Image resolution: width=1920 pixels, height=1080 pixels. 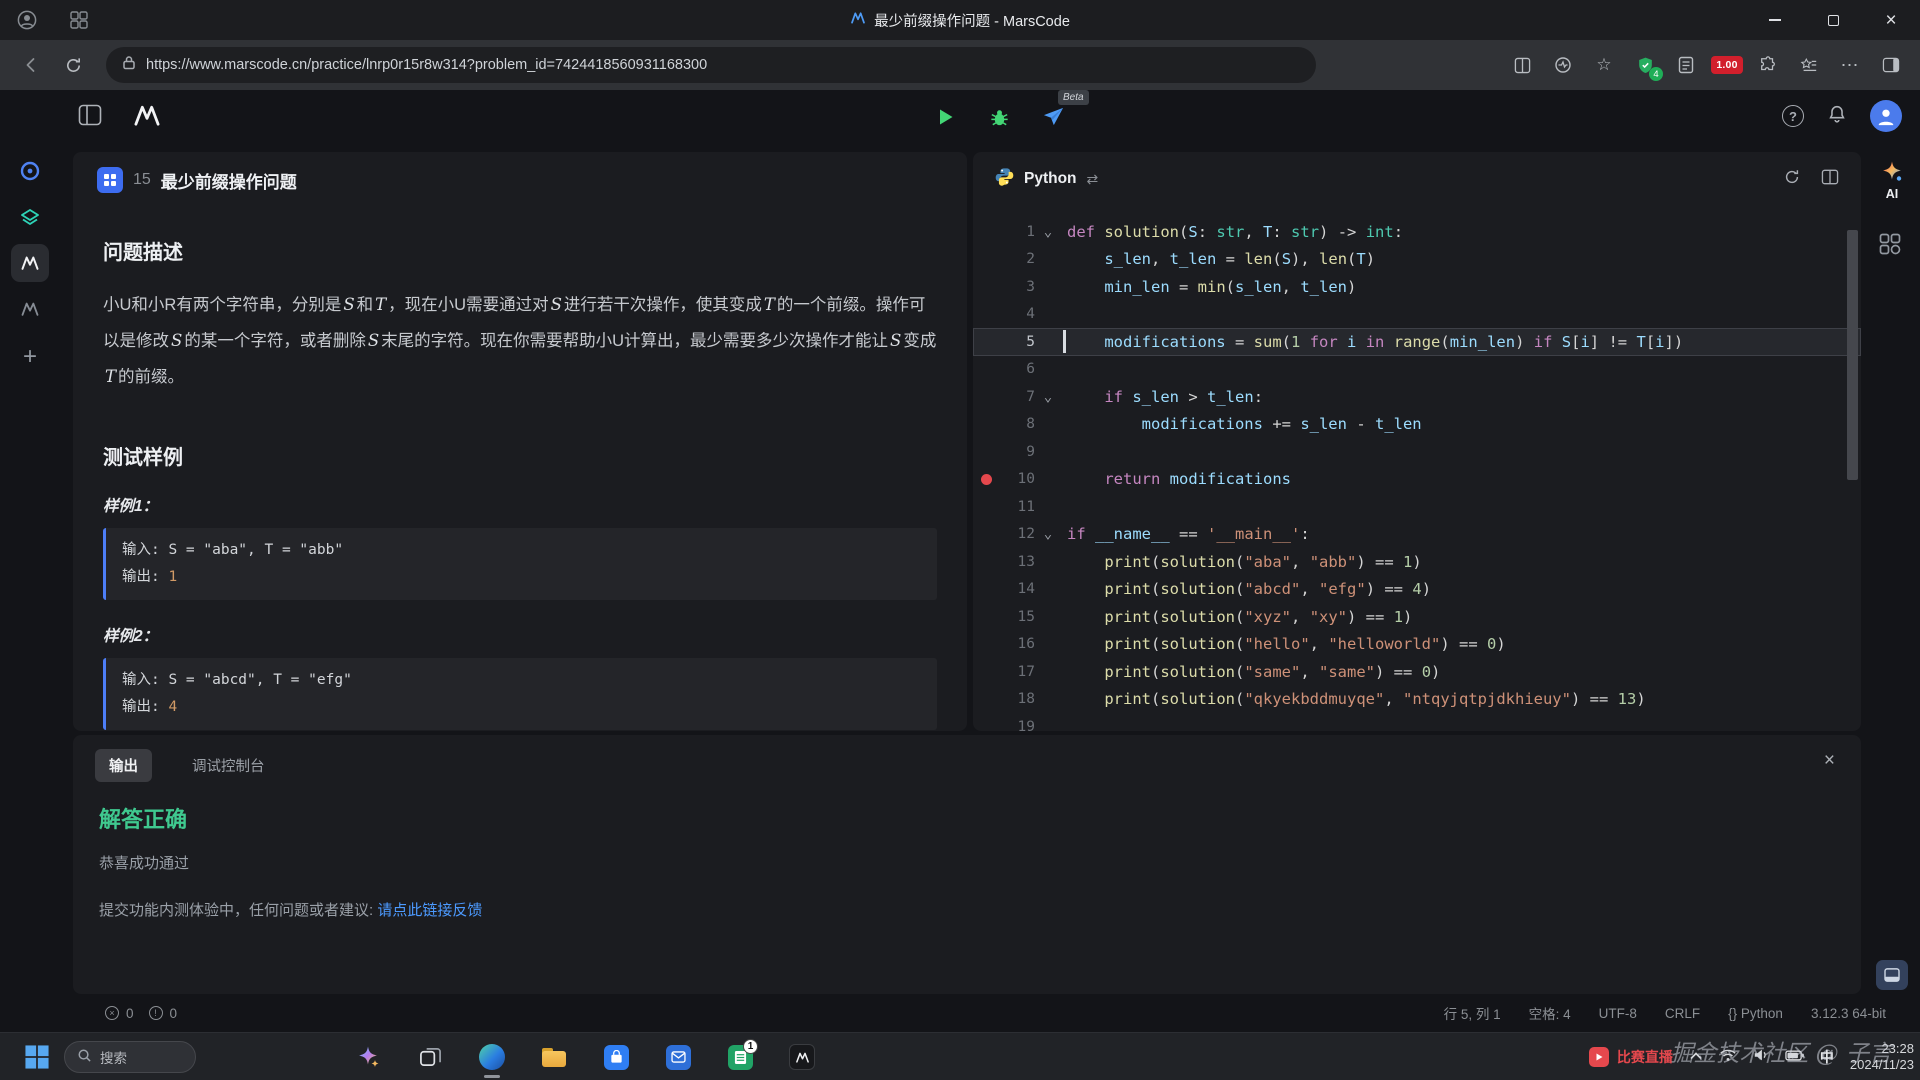 What do you see at coordinates (1563, 65) in the screenshot?
I see `browser-essentials-icon` at bounding box center [1563, 65].